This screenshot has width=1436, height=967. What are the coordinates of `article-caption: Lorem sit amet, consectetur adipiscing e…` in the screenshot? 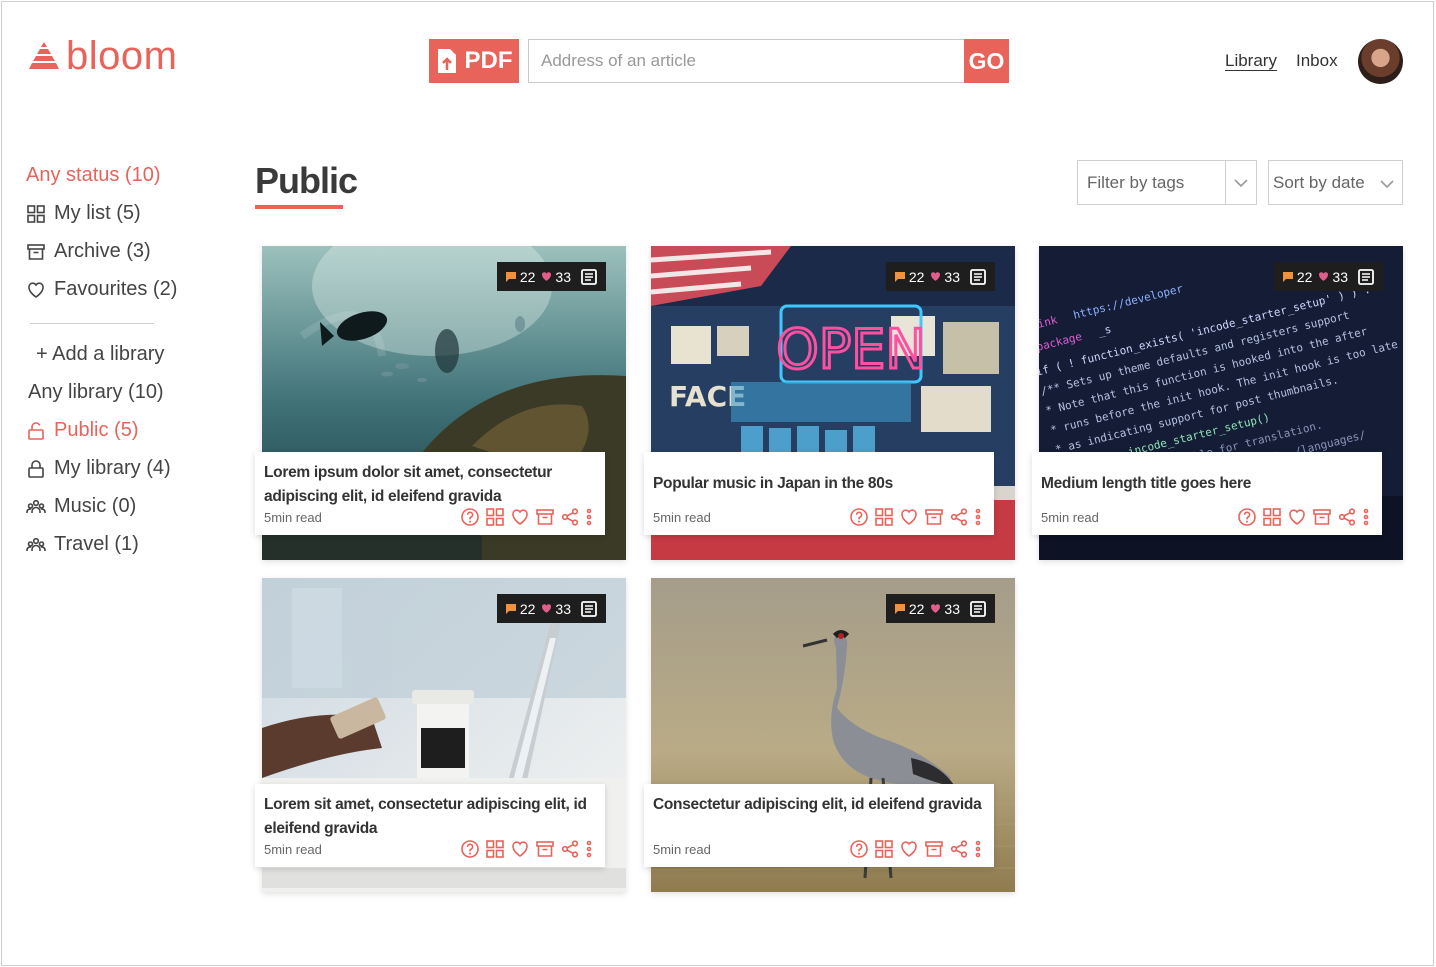 It's located at (430, 825).